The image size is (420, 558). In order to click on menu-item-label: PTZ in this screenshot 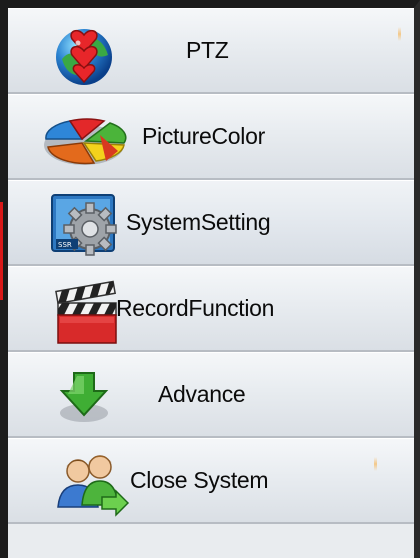, I will do `click(207, 50)`.